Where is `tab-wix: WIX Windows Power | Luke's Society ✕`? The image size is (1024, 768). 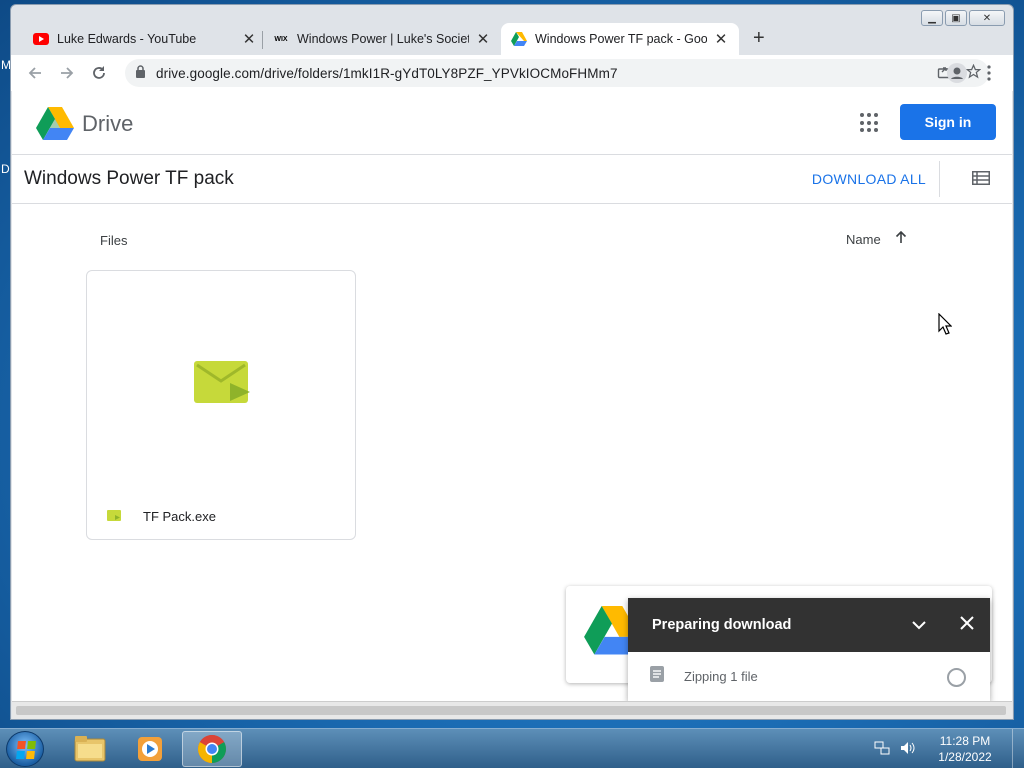
tab-wix: WIX Windows Power | Luke's Society ✕ is located at coordinates (382, 39).